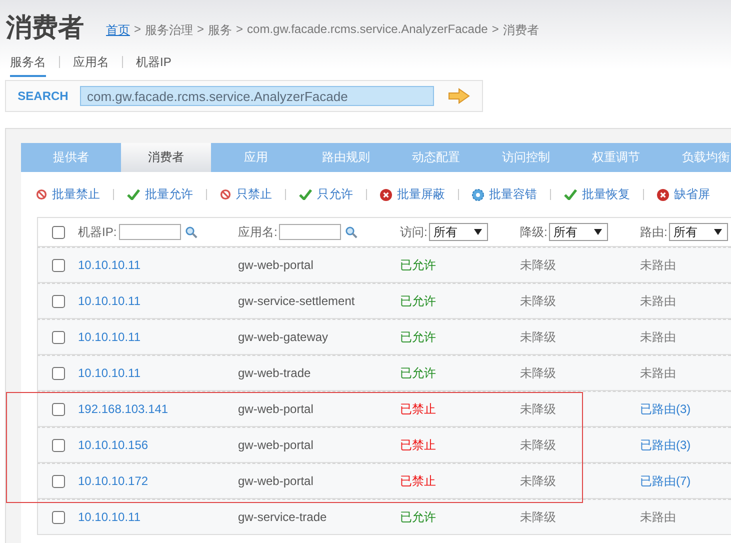  I want to click on filter-label: 访问:, so click(414, 232).